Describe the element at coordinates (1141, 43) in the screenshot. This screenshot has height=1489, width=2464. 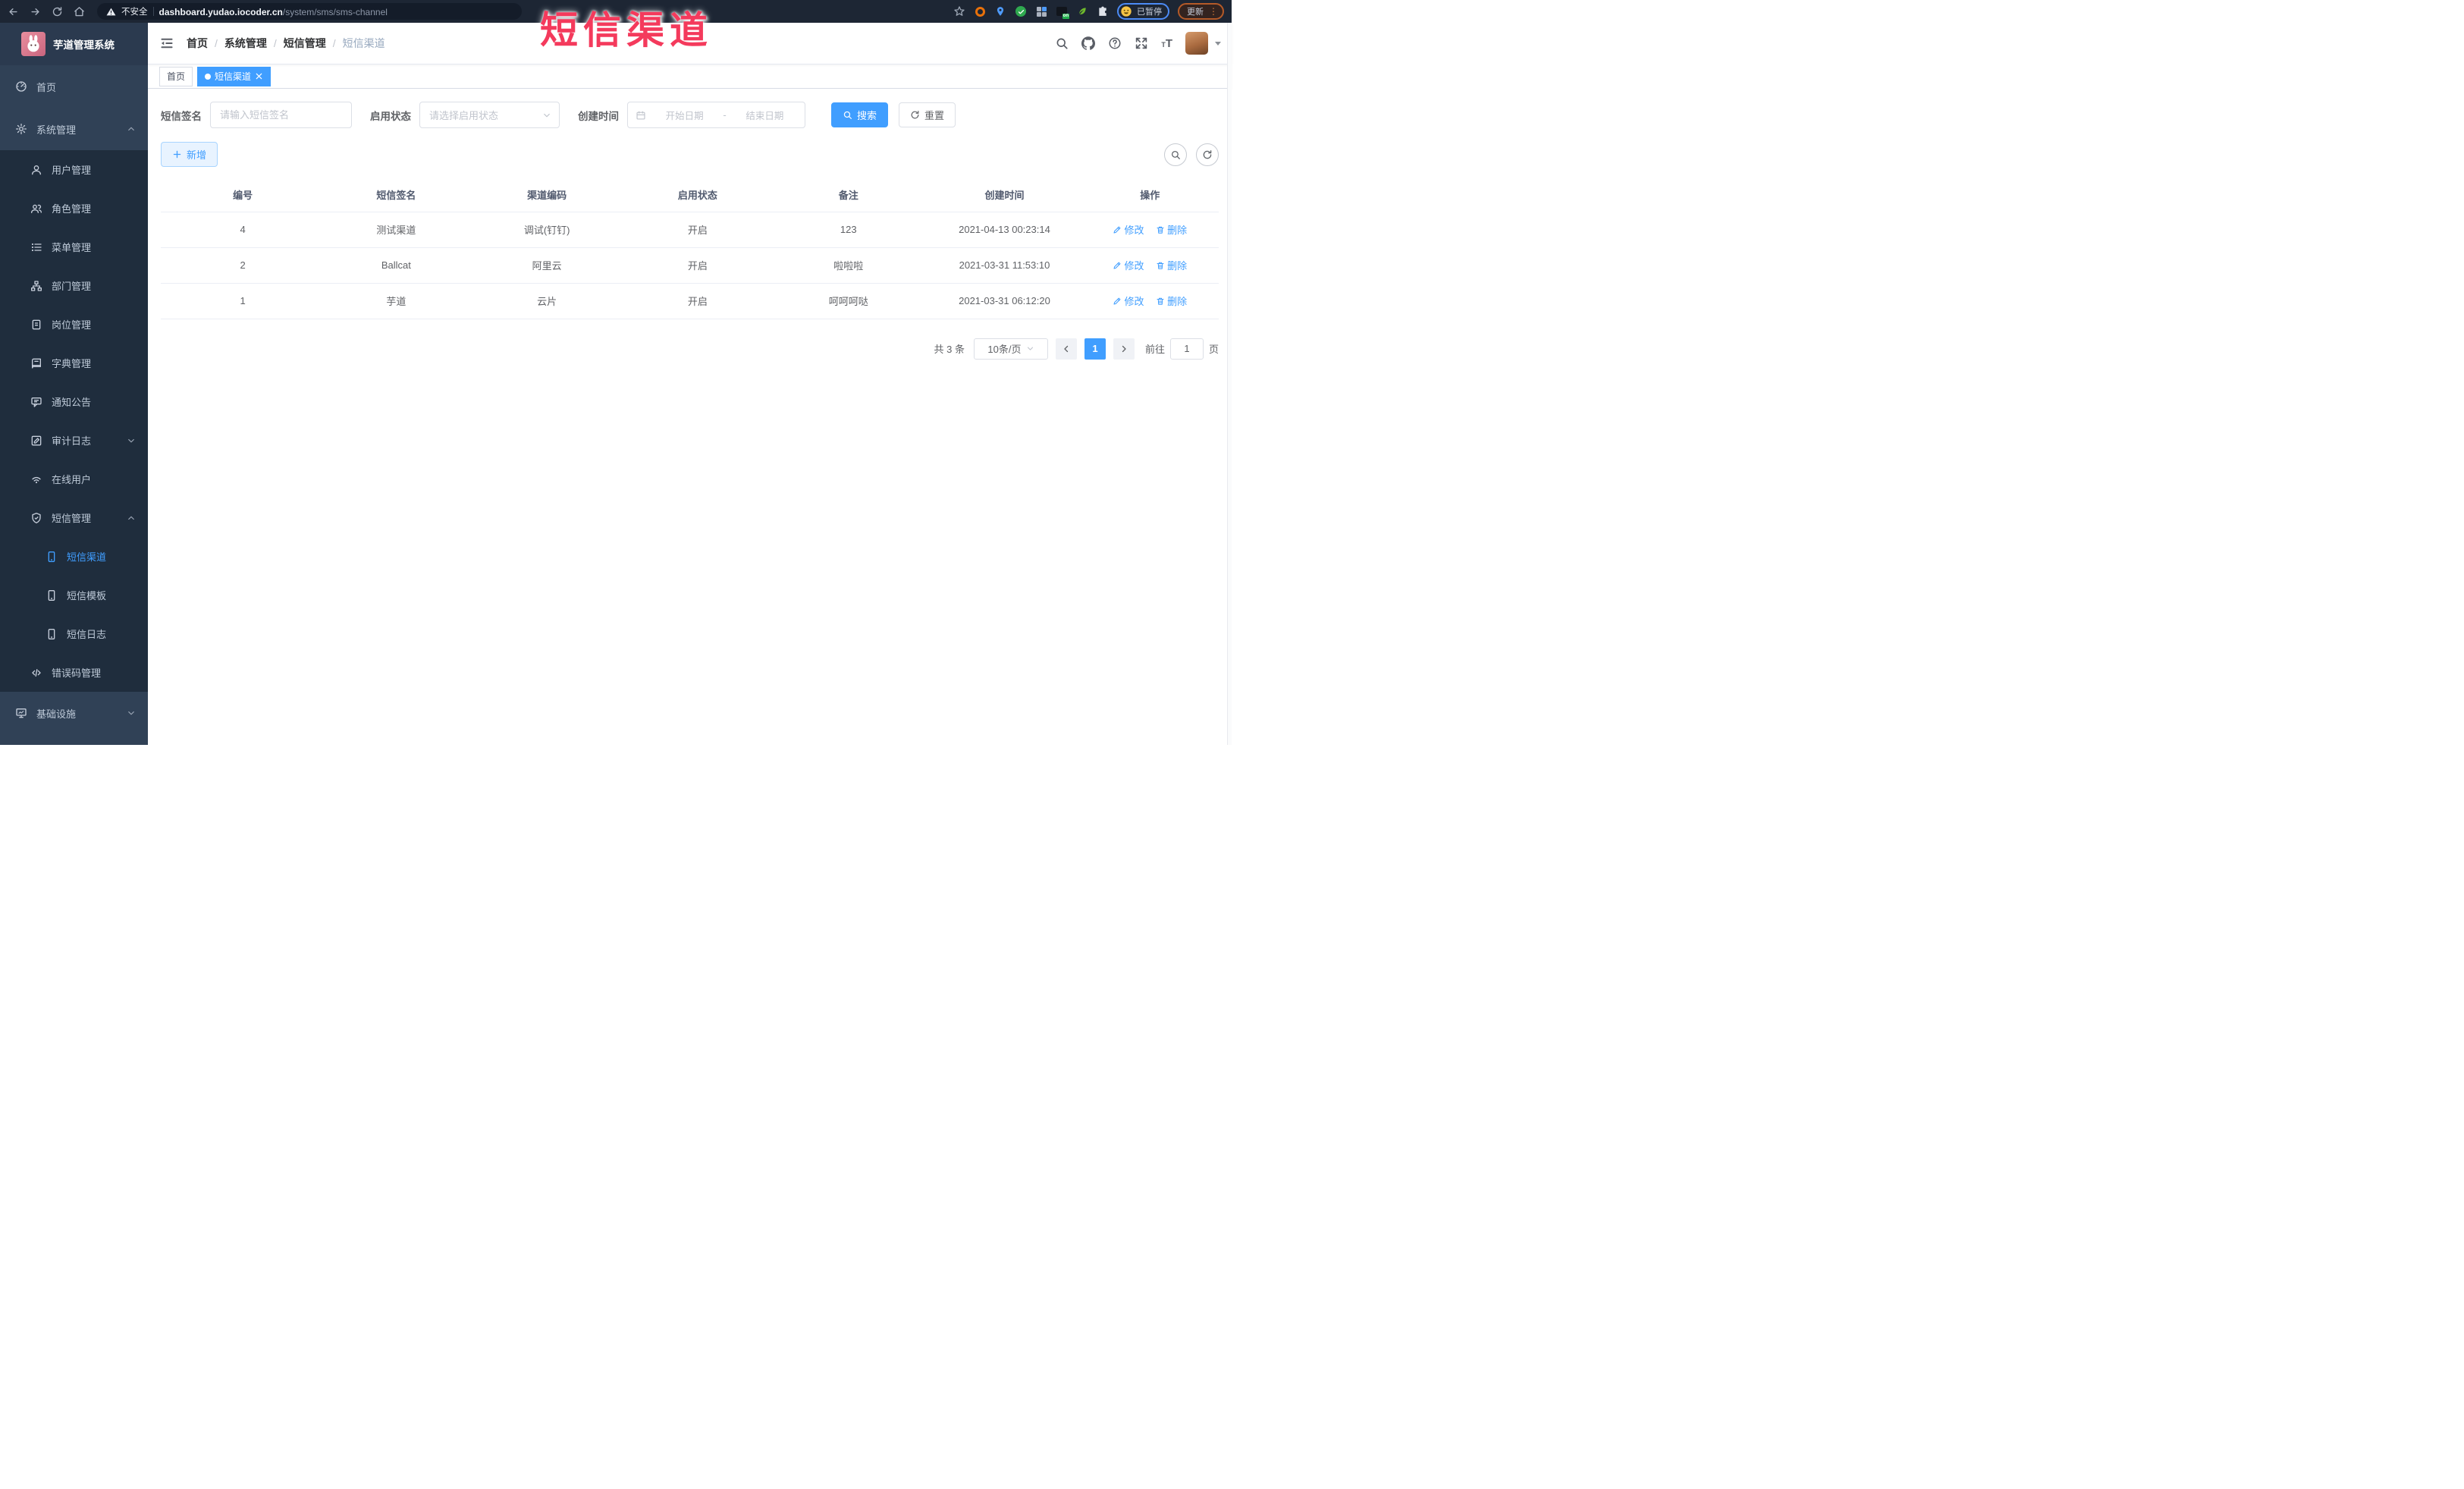
I see `fullscreen-icon` at that location.